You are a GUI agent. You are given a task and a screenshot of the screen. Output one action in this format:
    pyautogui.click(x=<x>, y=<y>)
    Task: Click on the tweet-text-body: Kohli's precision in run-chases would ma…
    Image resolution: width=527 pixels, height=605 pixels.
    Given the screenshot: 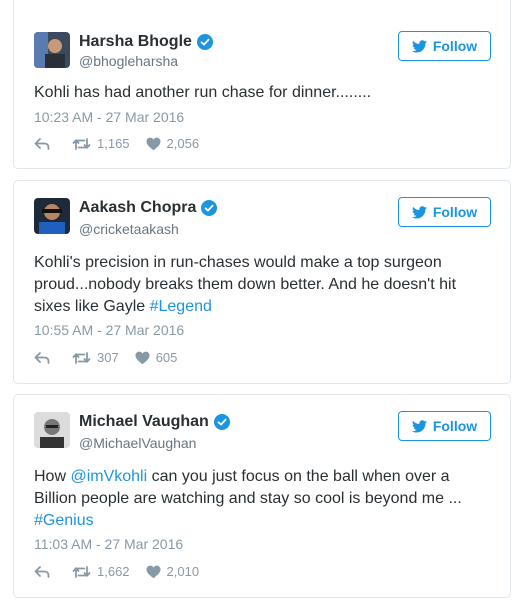 What is the action you would take?
    pyautogui.click(x=245, y=284)
    